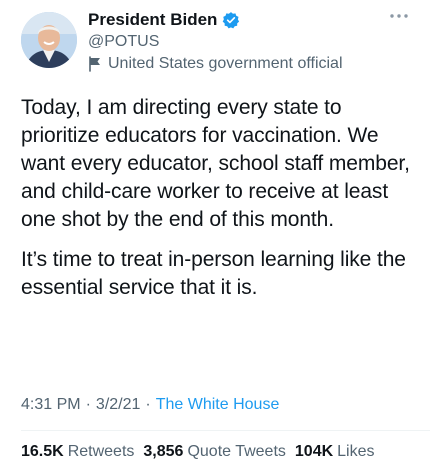 This screenshot has width=430, height=475. Describe the element at coordinates (236, 451) in the screenshot. I see `quote-tweets-label: Quote Tweets` at that location.